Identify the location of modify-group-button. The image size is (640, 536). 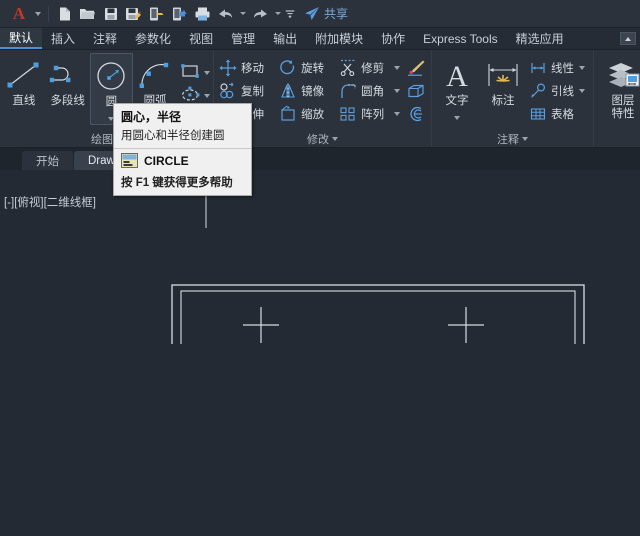
(417, 113).